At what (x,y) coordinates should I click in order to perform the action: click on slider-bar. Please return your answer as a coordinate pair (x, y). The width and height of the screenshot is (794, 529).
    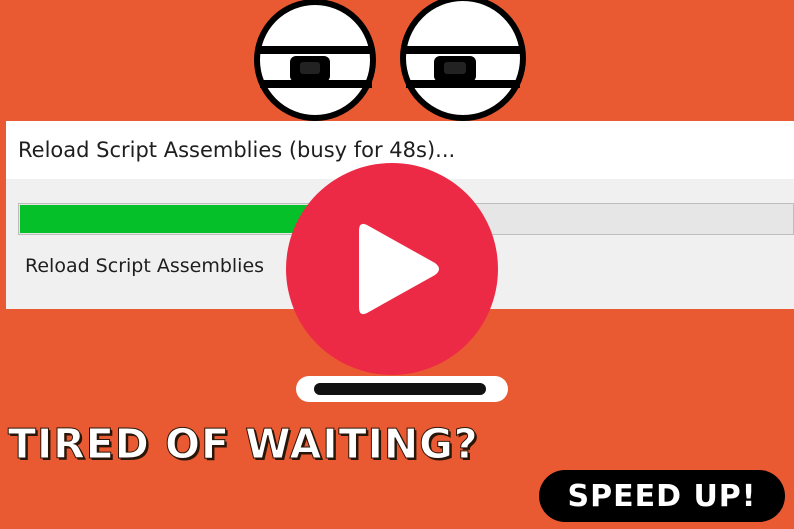
    Looking at the image, I should click on (400, 389).